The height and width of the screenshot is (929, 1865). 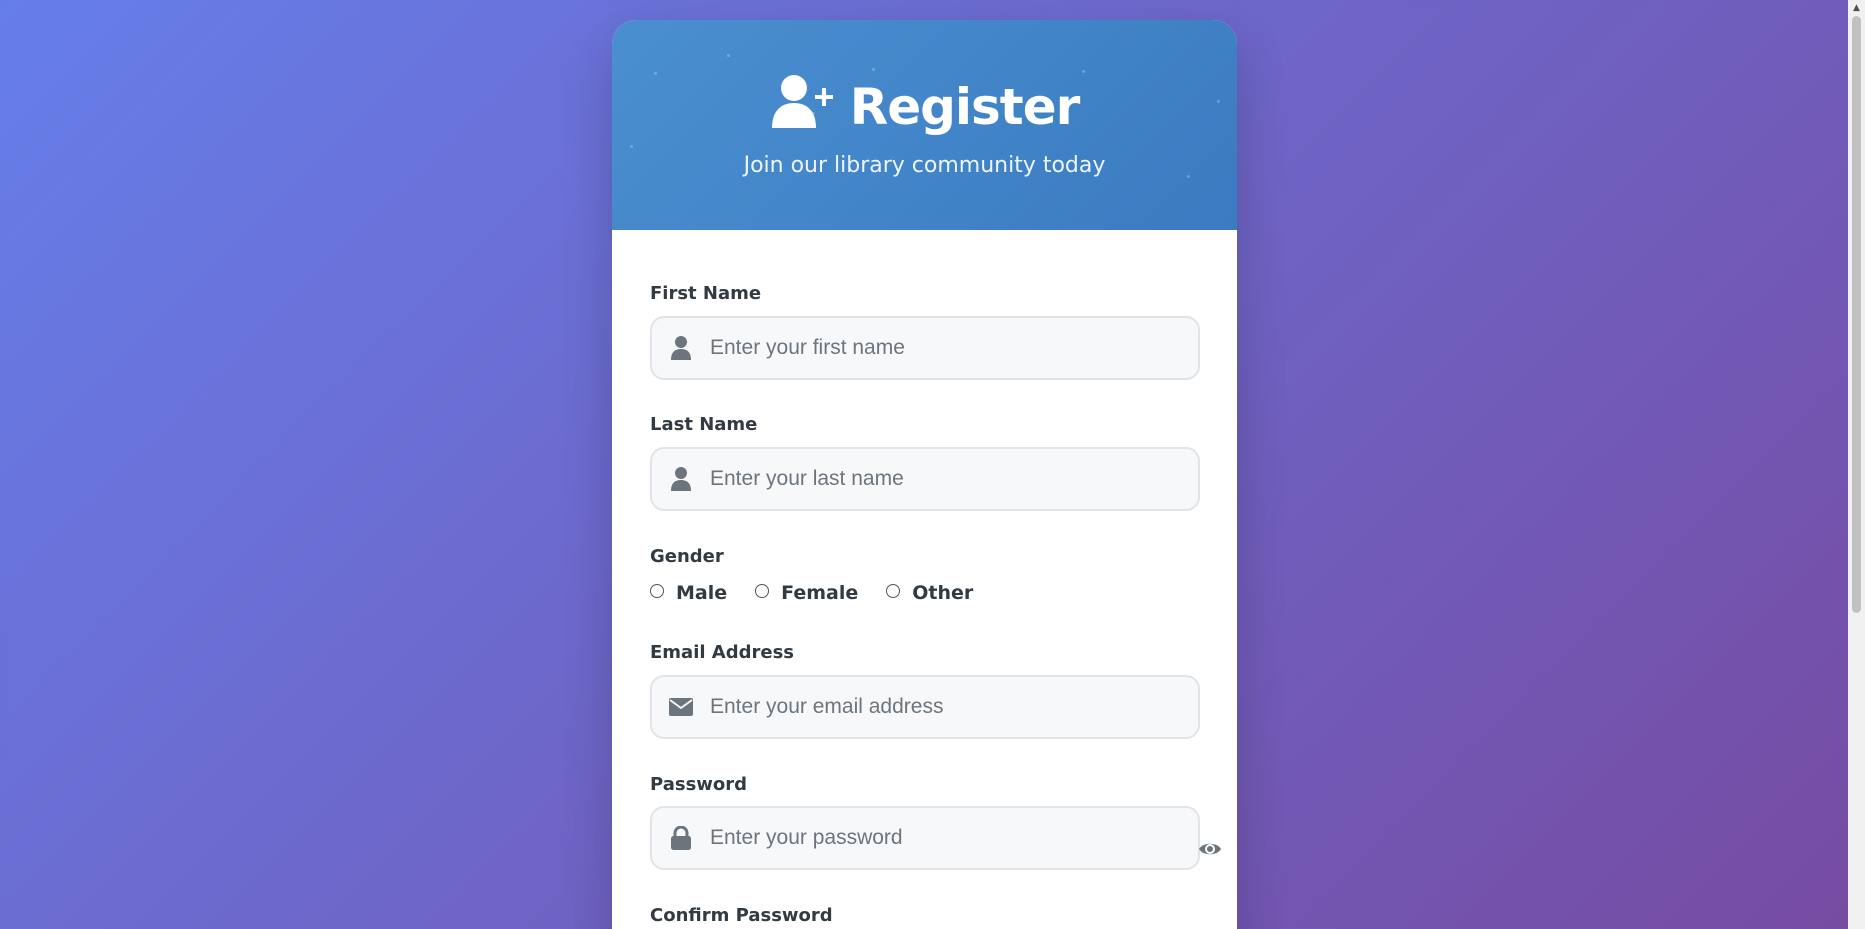 I want to click on envelope-icon, so click(x=681, y=707).